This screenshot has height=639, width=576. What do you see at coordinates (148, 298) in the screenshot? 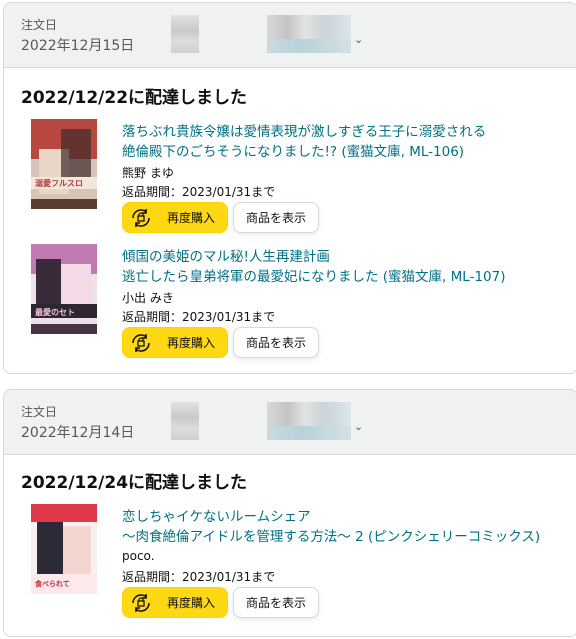
I see `item-author: 小出 みき` at bounding box center [148, 298].